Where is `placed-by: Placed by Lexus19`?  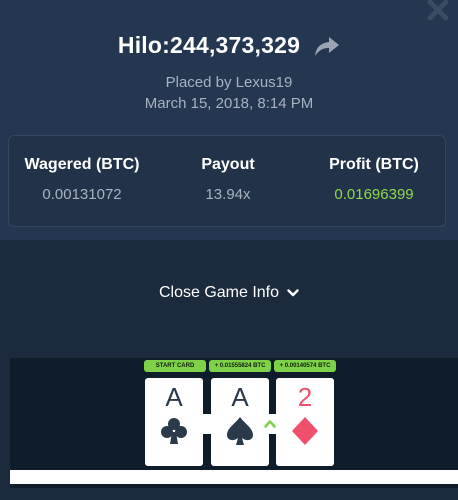 placed-by: Placed by Lexus19 is located at coordinates (229, 82).